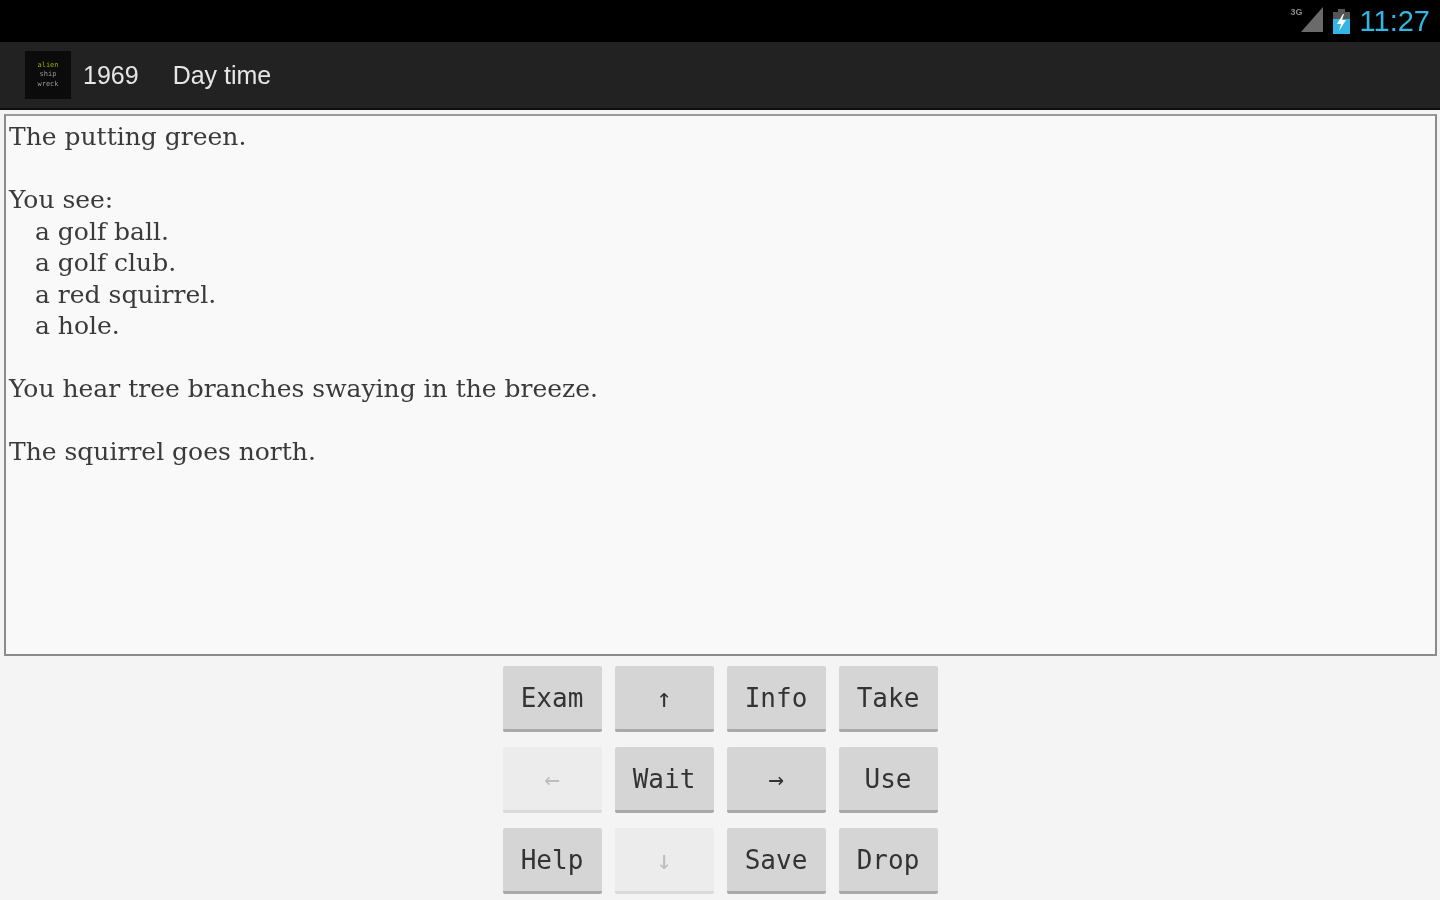 This screenshot has width=1440, height=900. Describe the element at coordinates (888, 861) in the screenshot. I see `command-button: Drop` at that location.